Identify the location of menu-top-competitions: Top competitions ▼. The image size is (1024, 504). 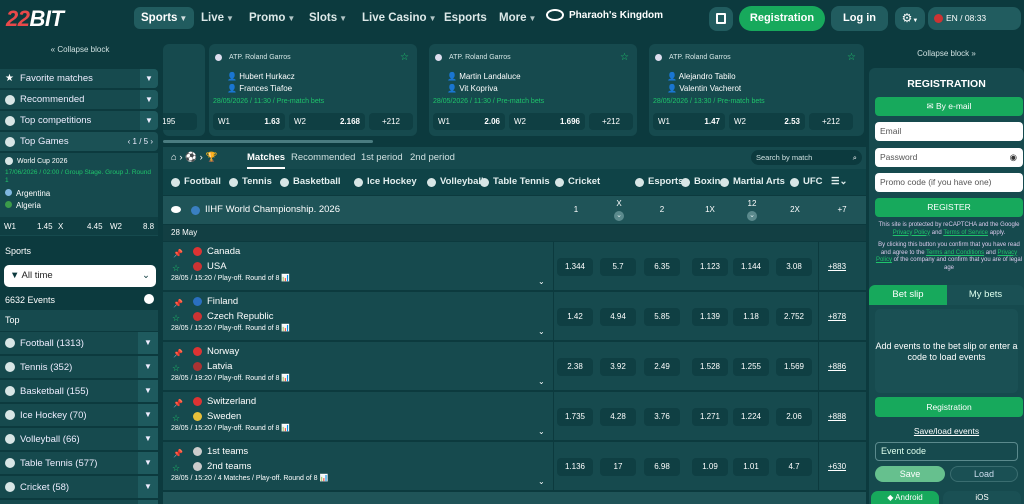
(79, 120).